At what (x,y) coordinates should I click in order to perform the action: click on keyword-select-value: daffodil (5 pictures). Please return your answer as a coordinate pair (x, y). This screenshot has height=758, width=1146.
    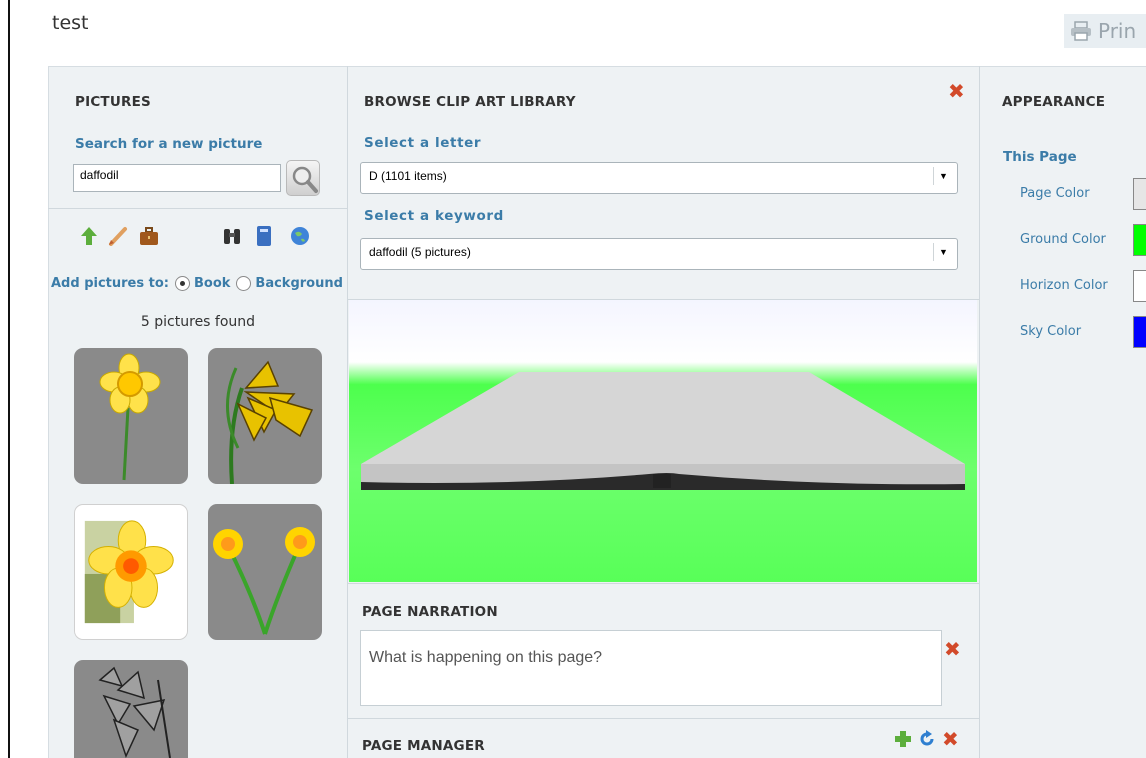
    Looking at the image, I should click on (420, 252).